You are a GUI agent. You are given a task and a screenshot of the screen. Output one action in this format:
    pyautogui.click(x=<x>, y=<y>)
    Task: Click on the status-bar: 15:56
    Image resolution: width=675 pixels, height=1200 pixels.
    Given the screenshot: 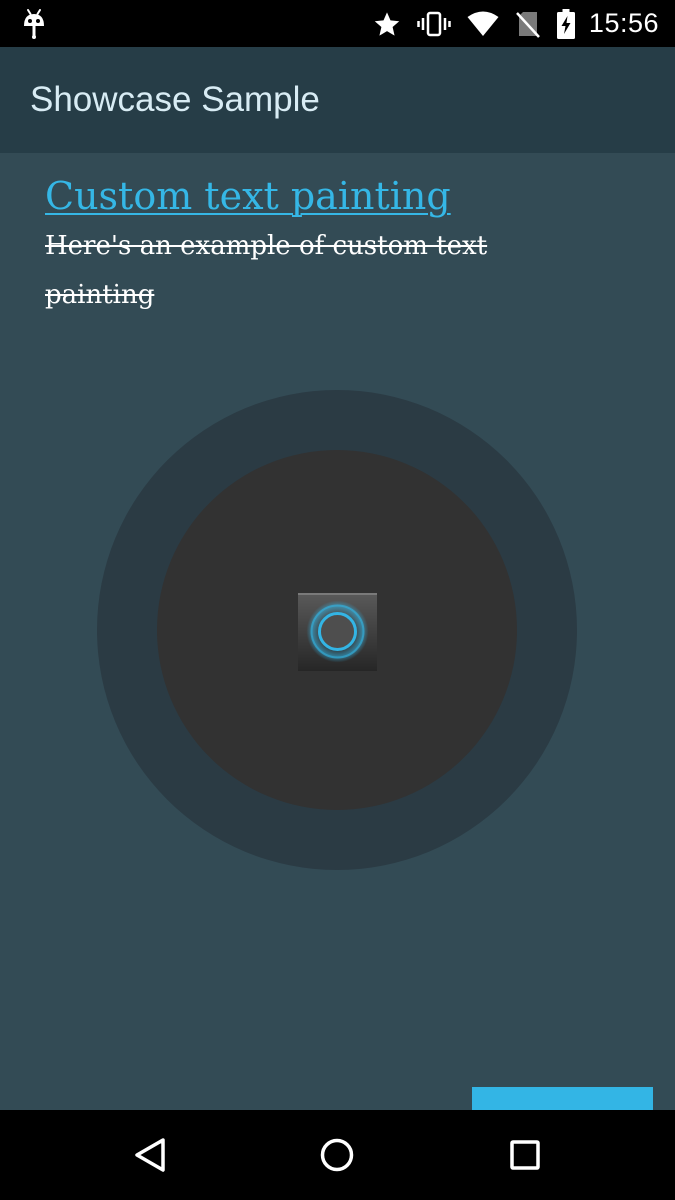 What is the action you would take?
    pyautogui.click(x=337, y=23)
    